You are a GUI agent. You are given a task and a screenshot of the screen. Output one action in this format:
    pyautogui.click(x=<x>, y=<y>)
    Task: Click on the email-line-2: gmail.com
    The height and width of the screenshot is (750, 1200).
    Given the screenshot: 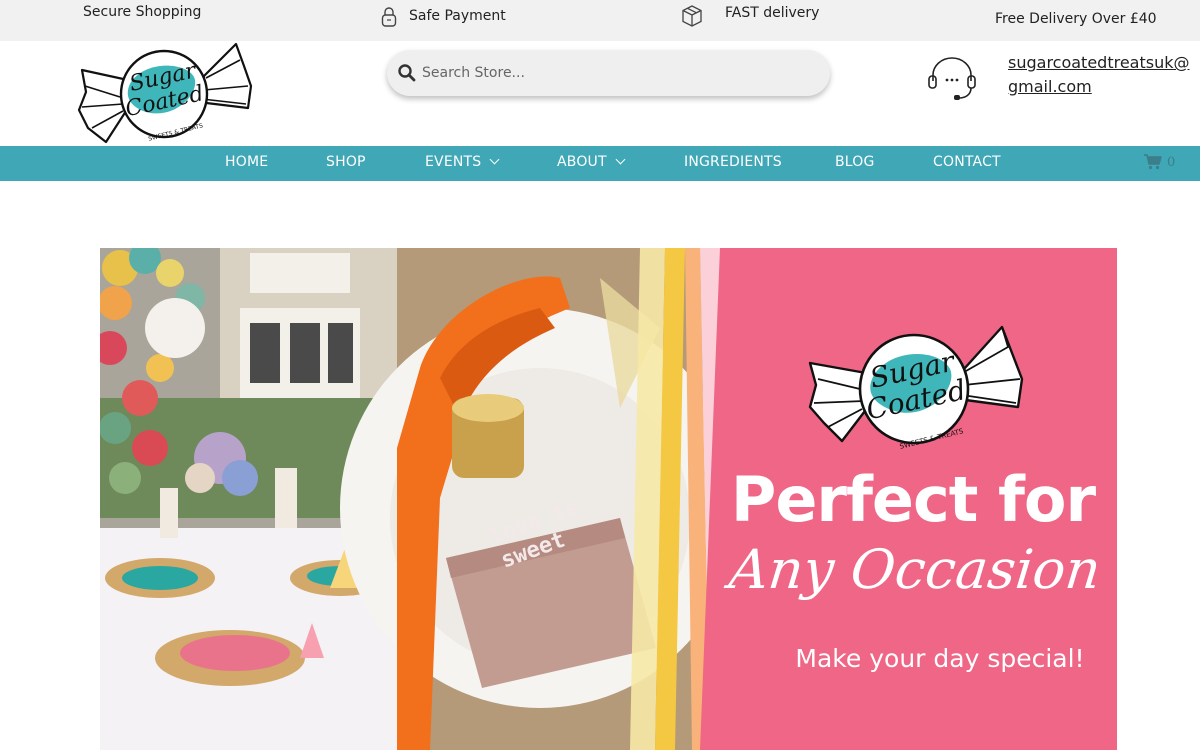 What is the action you would take?
    pyautogui.click(x=1050, y=86)
    